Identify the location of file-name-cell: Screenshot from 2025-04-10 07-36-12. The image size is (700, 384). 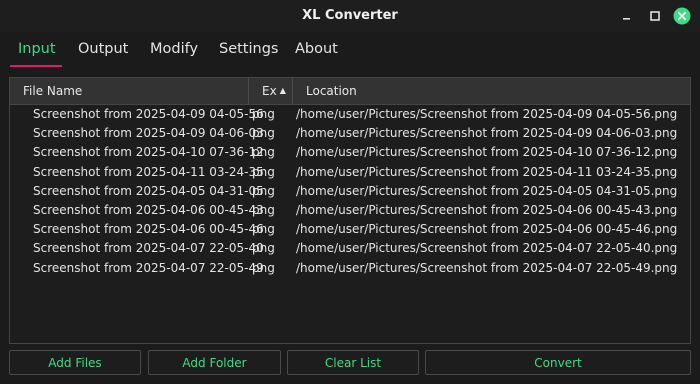
(148, 152).